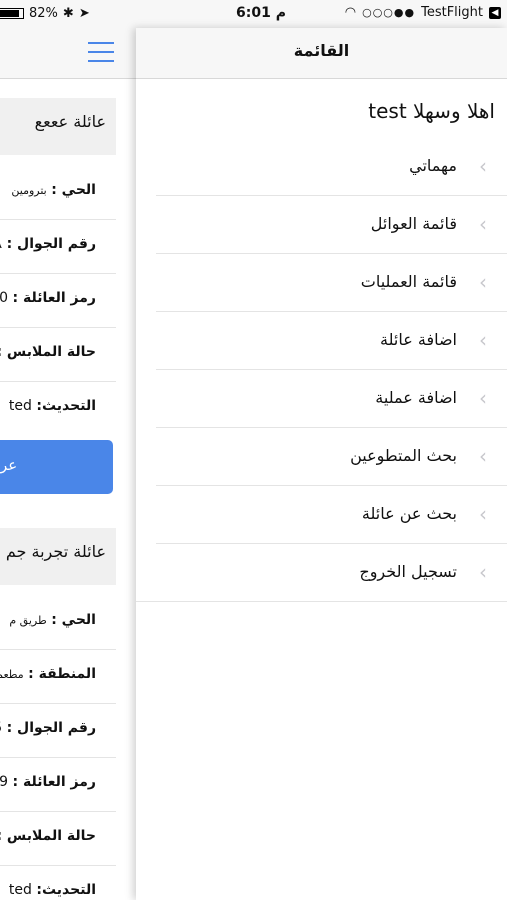  What do you see at coordinates (409, 513) in the screenshot?
I see `menu-item-label: بحث عن عائلة` at bounding box center [409, 513].